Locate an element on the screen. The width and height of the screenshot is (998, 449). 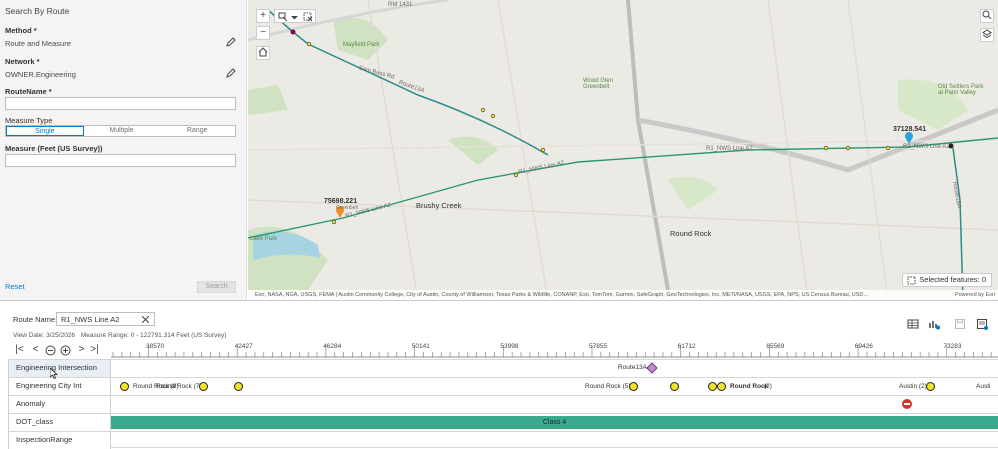
powered-by: Powered by Esri is located at coordinates (974, 295).